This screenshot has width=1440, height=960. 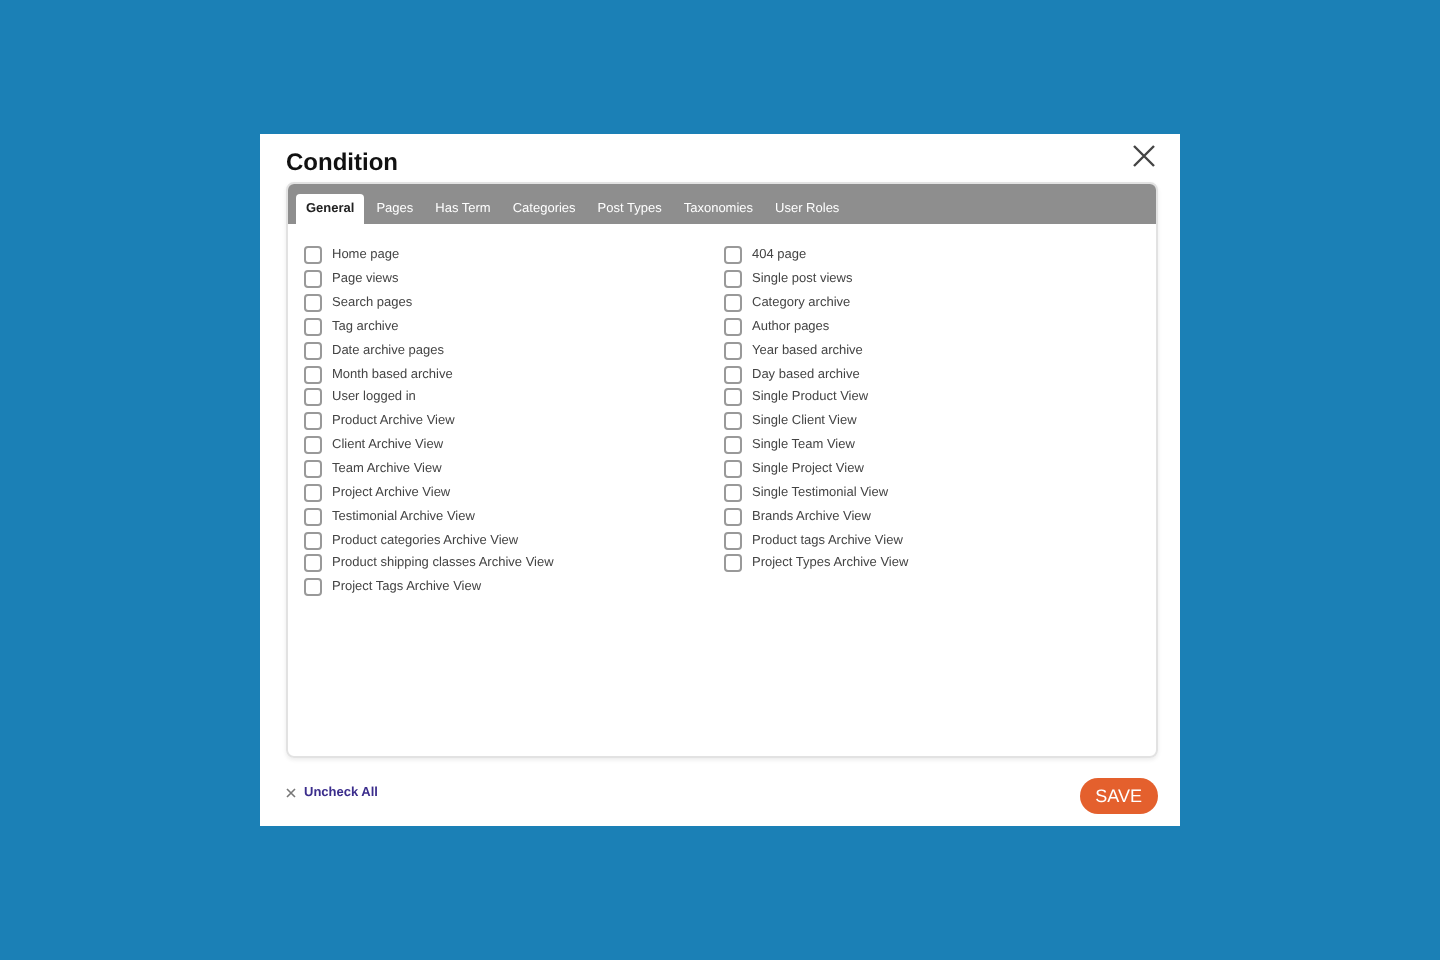 What do you see at coordinates (1118, 796) in the screenshot?
I see `save-button: SAVE` at bounding box center [1118, 796].